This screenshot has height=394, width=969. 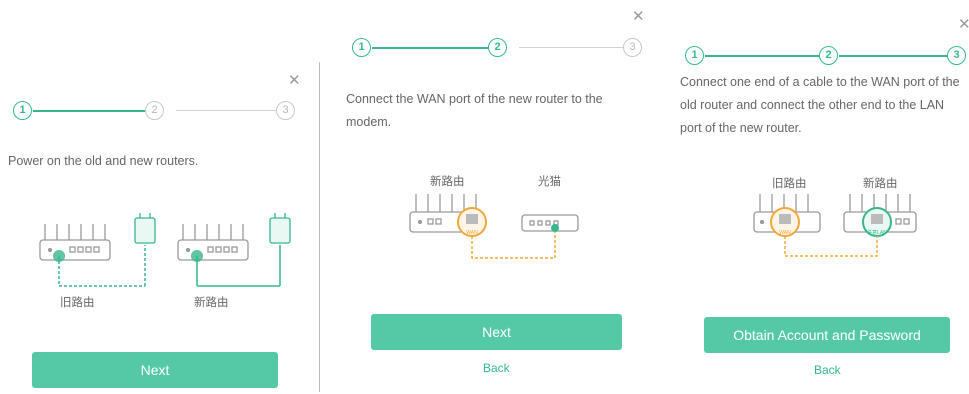 I want to click on new-router-label: 新路由, so click(x=211, y=303).